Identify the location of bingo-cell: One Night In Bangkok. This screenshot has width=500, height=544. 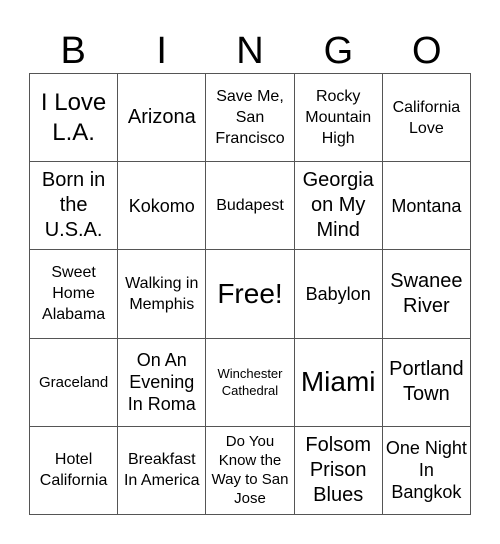
(426, 470).